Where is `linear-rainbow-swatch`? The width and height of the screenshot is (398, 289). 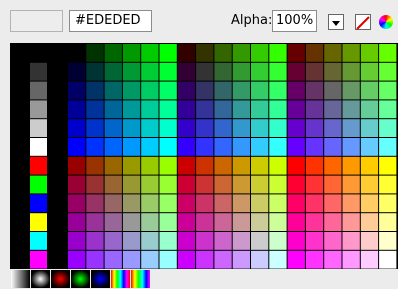 linear-rainbow-swatch is located at coordinates (120, 279).